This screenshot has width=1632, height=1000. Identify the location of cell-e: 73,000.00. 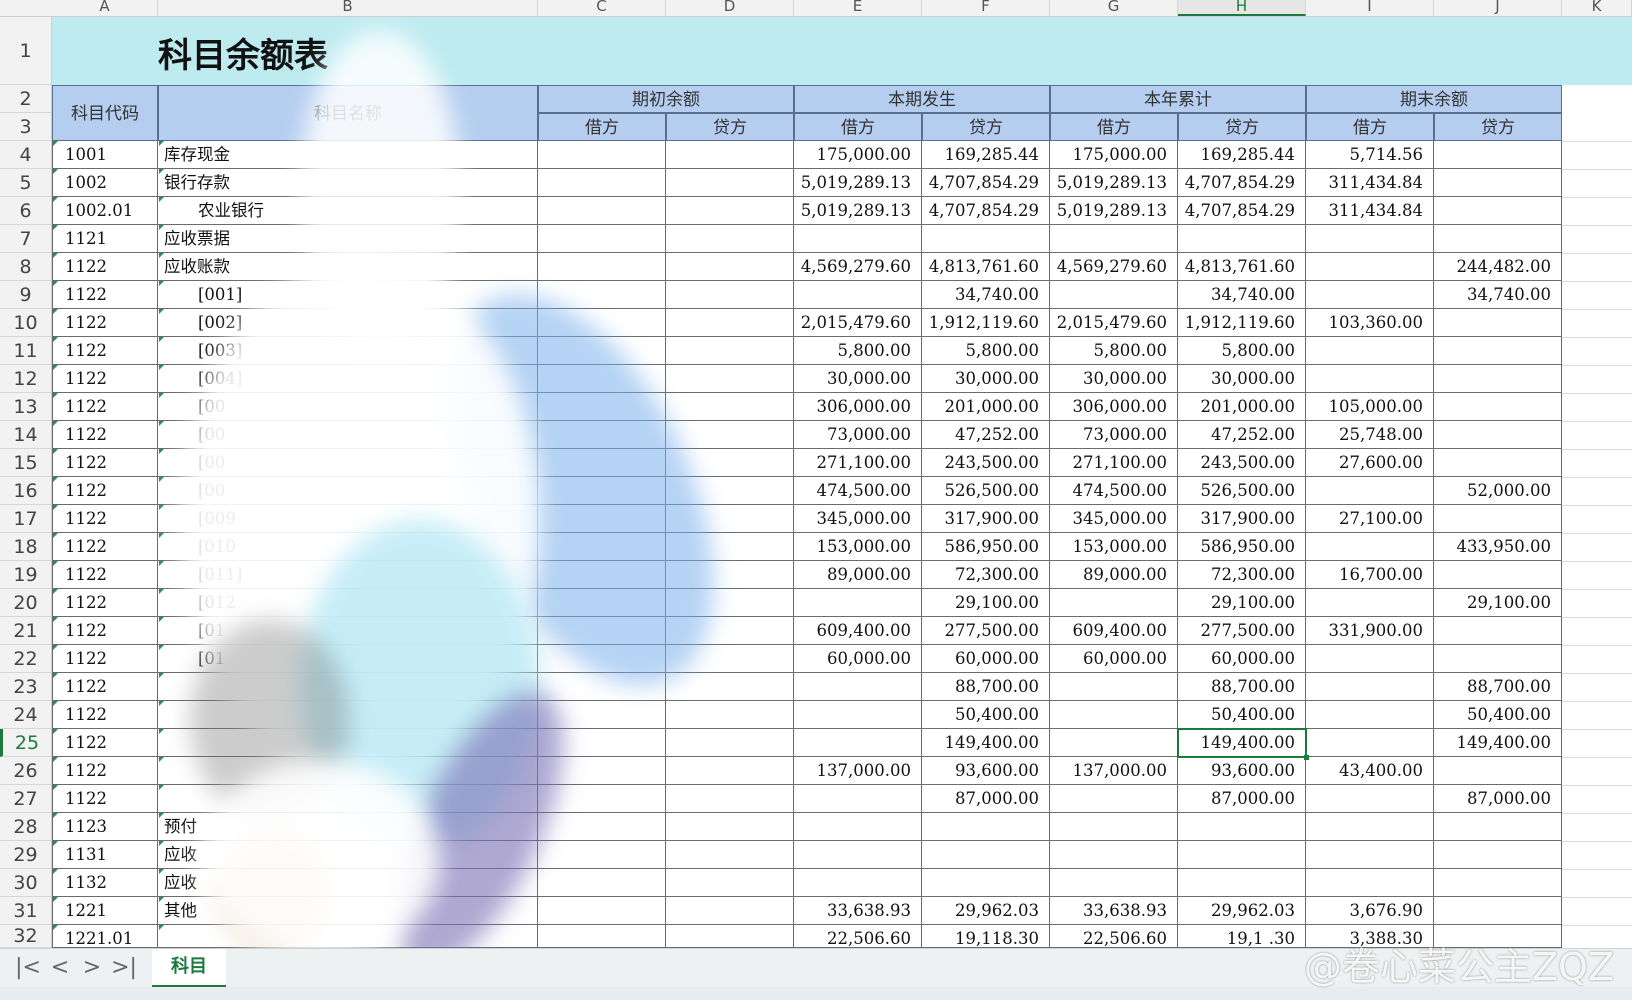
(858, 435).